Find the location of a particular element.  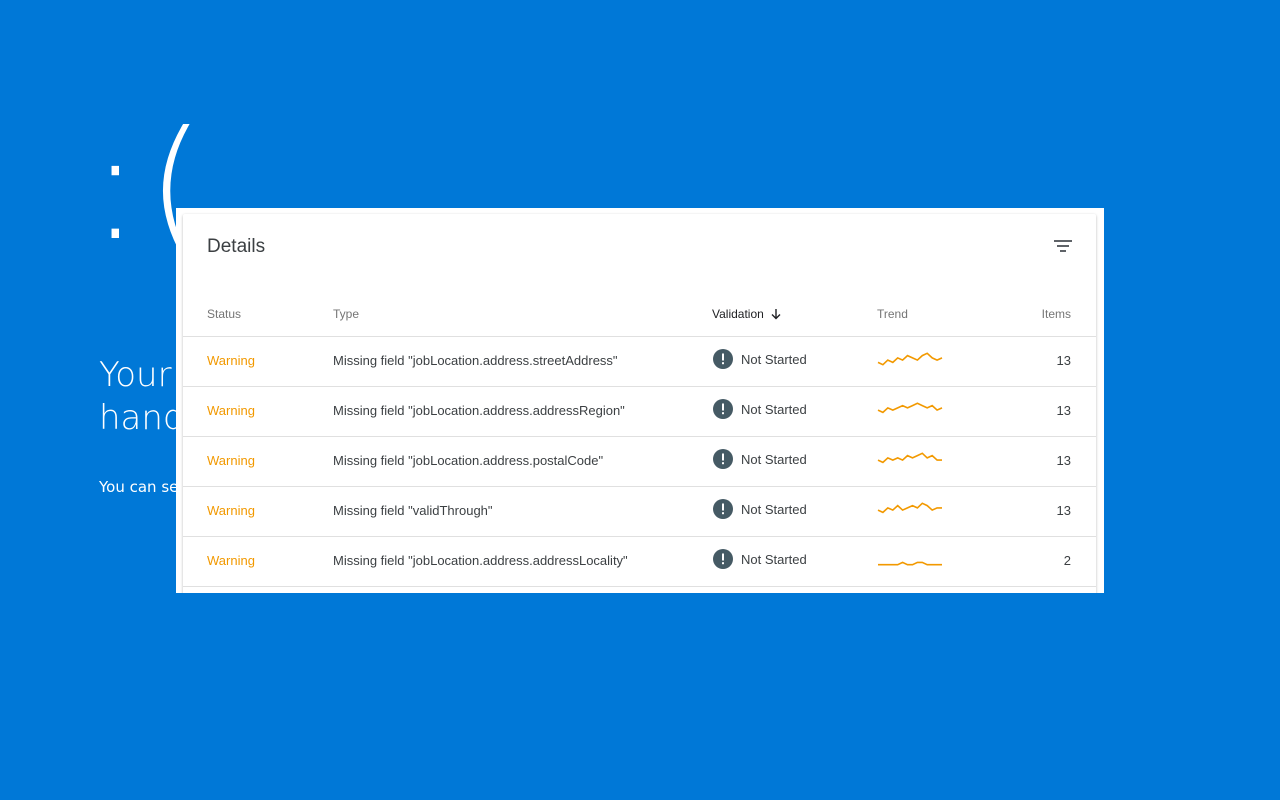

issue-type: Missing field "validThrough" is located at coordinates (413, 510).